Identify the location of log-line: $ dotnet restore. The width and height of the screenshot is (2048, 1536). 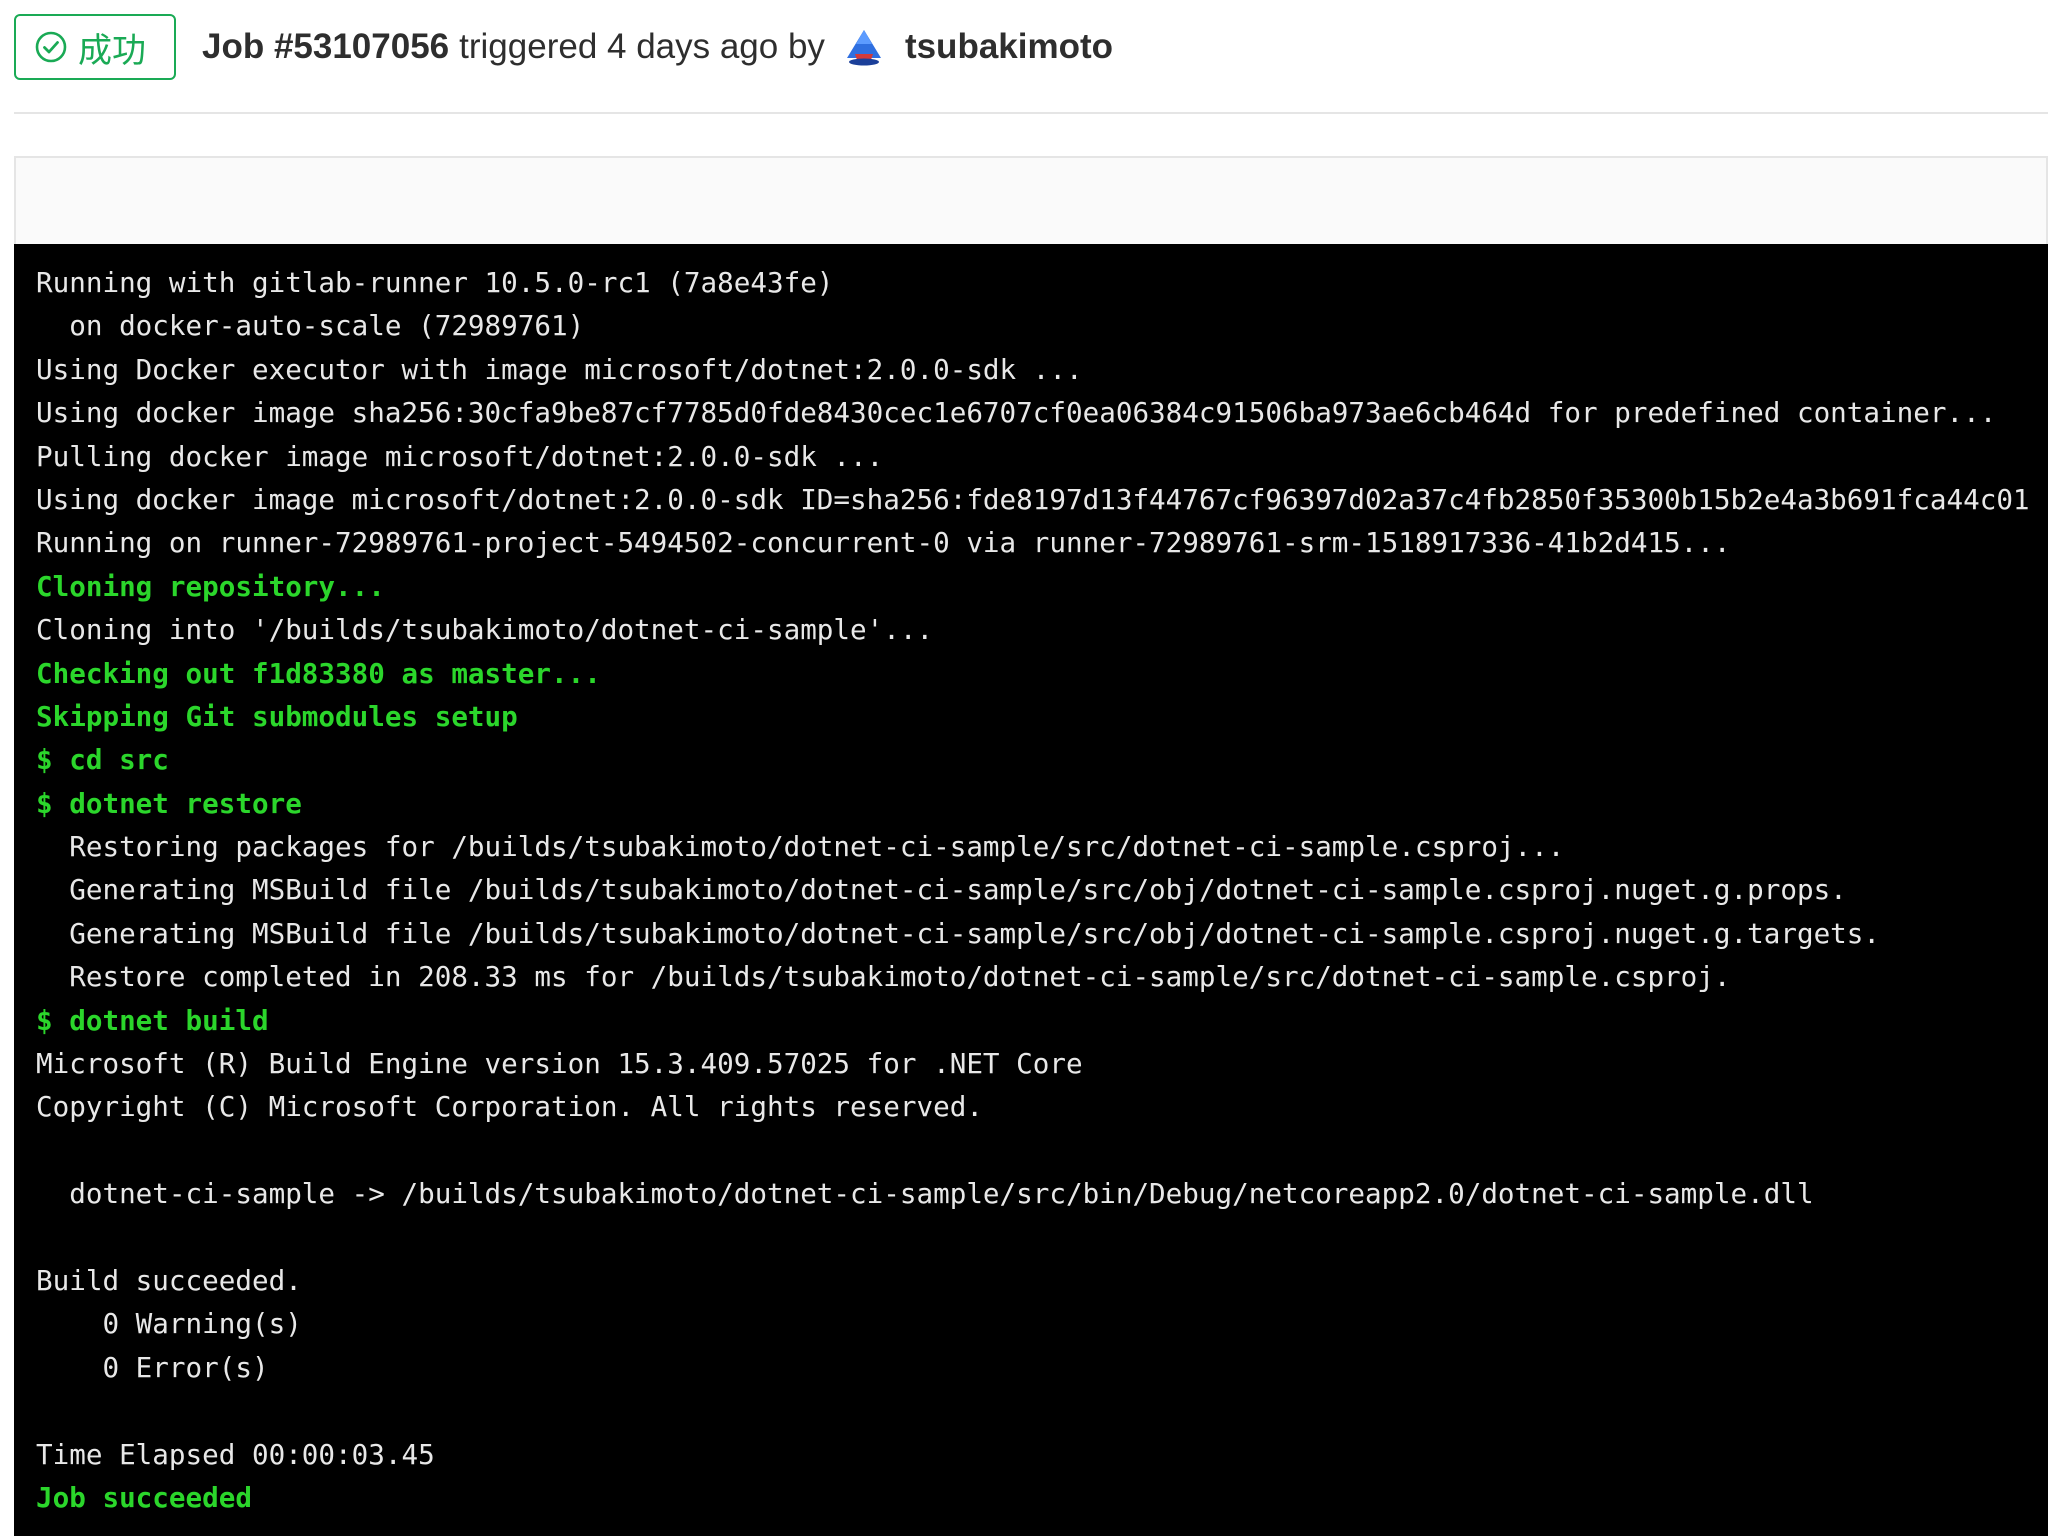
(169, 803).